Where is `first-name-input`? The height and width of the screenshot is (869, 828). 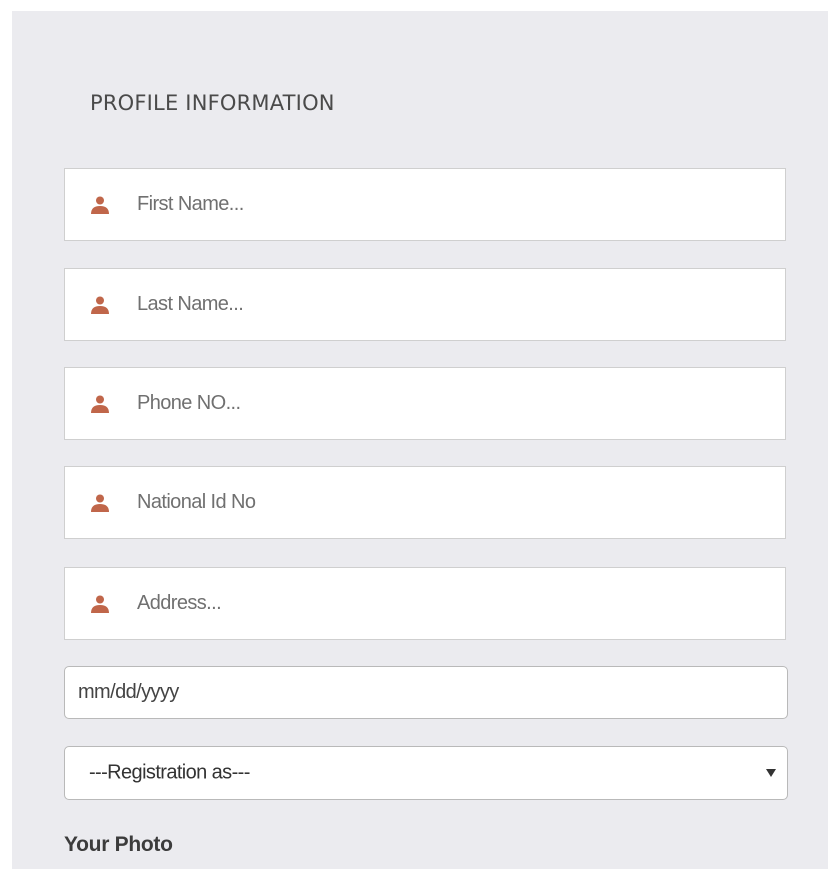 first-name-input is located at coordinates (452, 204).